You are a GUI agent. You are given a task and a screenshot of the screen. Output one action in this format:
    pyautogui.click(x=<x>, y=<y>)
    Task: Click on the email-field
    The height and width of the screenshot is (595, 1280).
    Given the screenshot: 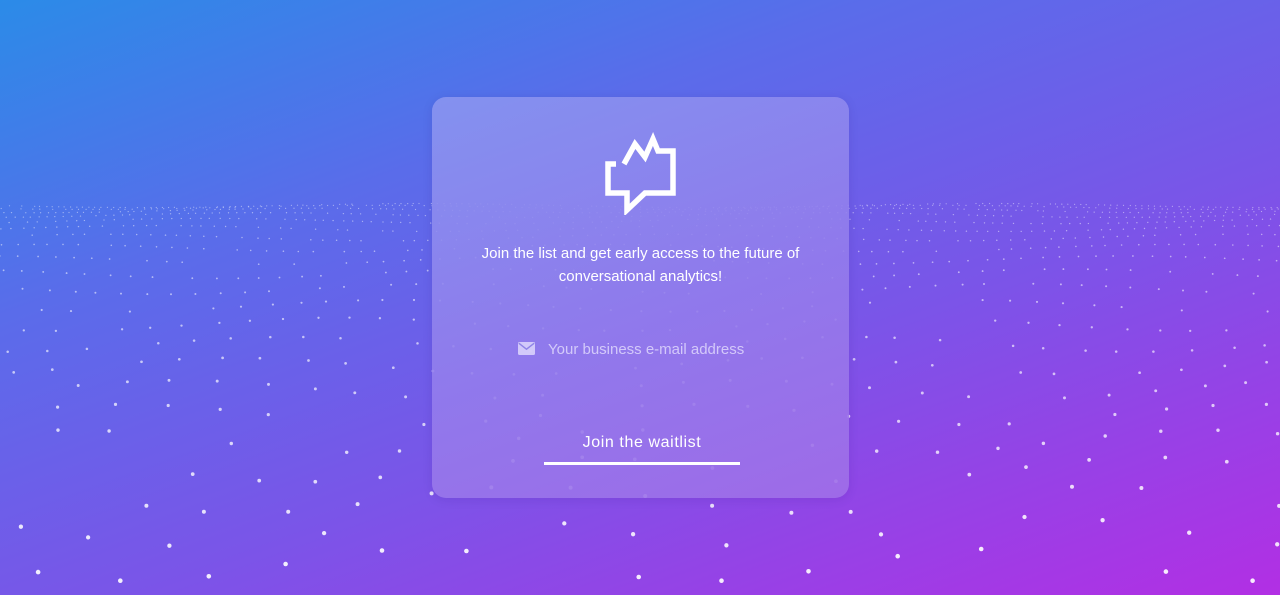 What is the action you would take?
    pyautogui.click(x=648, y=349)
    